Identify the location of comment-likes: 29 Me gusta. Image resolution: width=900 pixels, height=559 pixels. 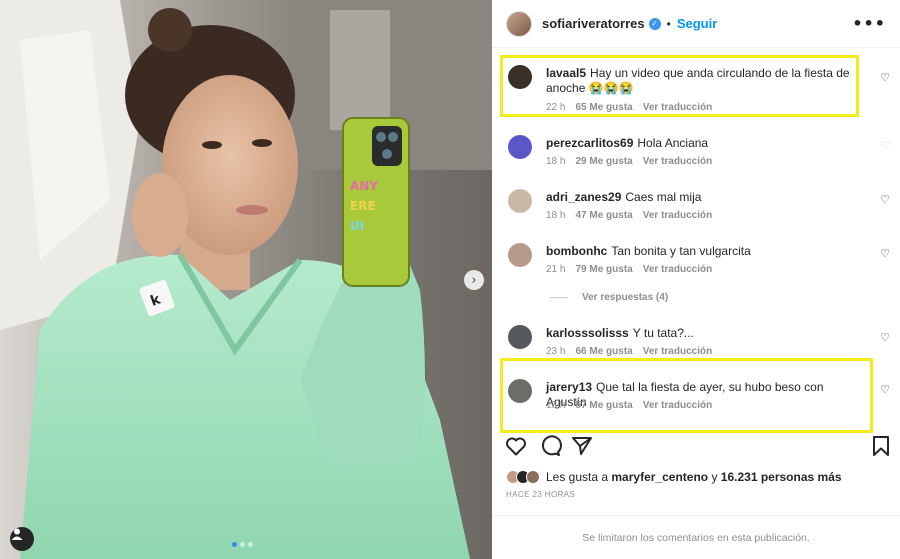
(603, 161).